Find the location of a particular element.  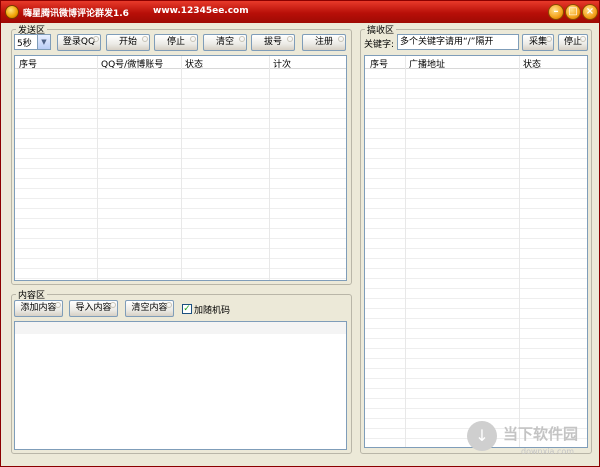

keyword-label: 关键字: is located at coordinates (379, 45).